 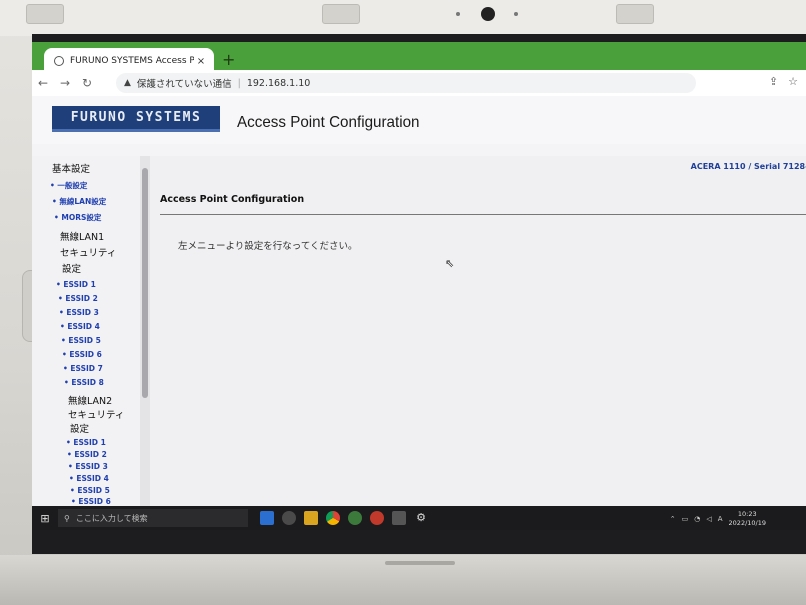 What do you see at coordinates (267, 518) in the screenshot?
I see `mail-app-icon` at bounding box center [267, 518].